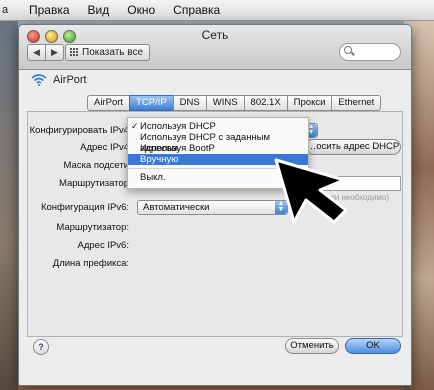 The width and height of the screenshot is (434, 390). What do you see at coordinates (93, 183) in the screenshot?
I see `router-label: Маршрутизатор` at bounding box center [93, 183].